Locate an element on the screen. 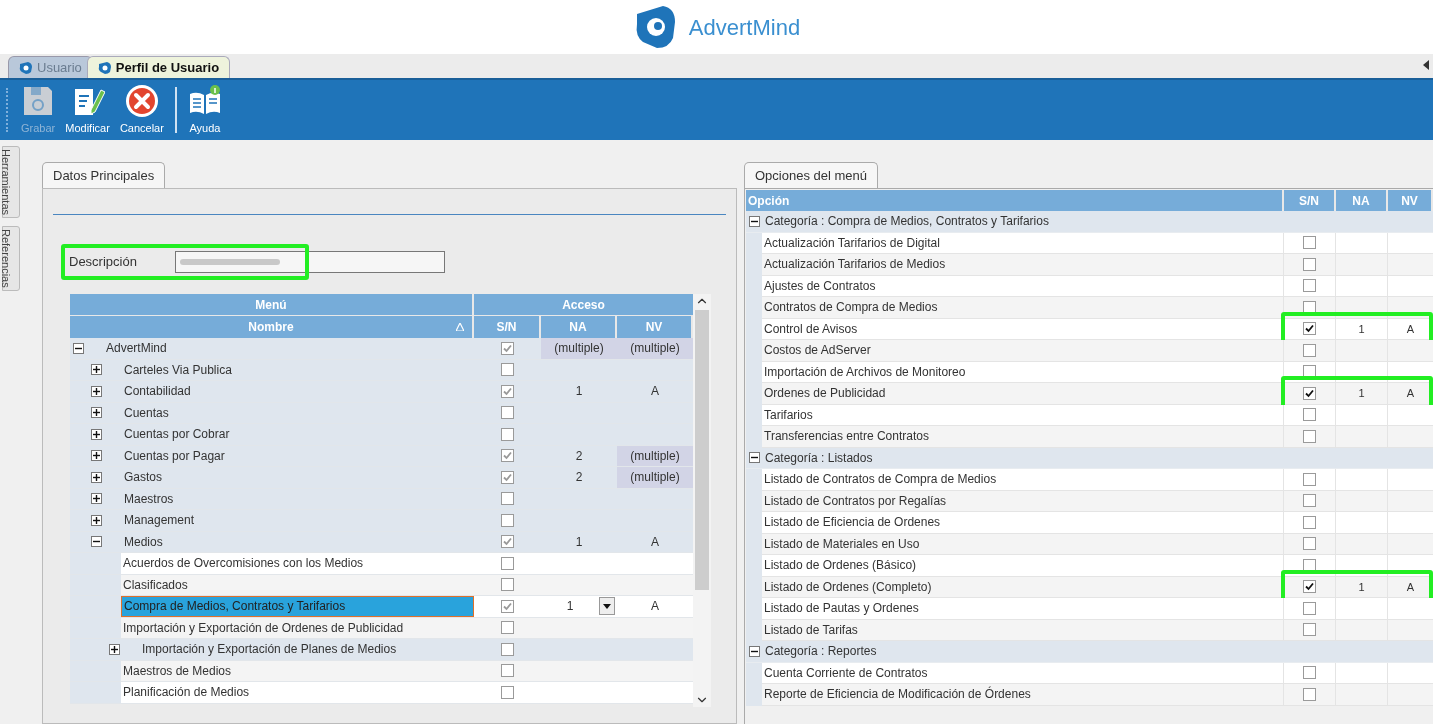 This screenshot has width=1433, height=724. table-cell-text: A is located at coordinates (655, 542).